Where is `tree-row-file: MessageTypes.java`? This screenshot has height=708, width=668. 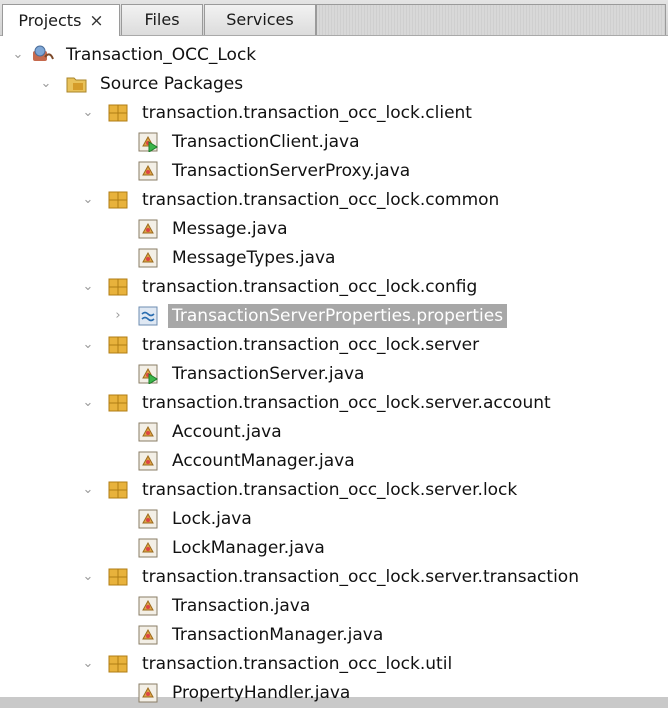 tree-row-file: MessageTypes.java is located at coordinates (334, 257).